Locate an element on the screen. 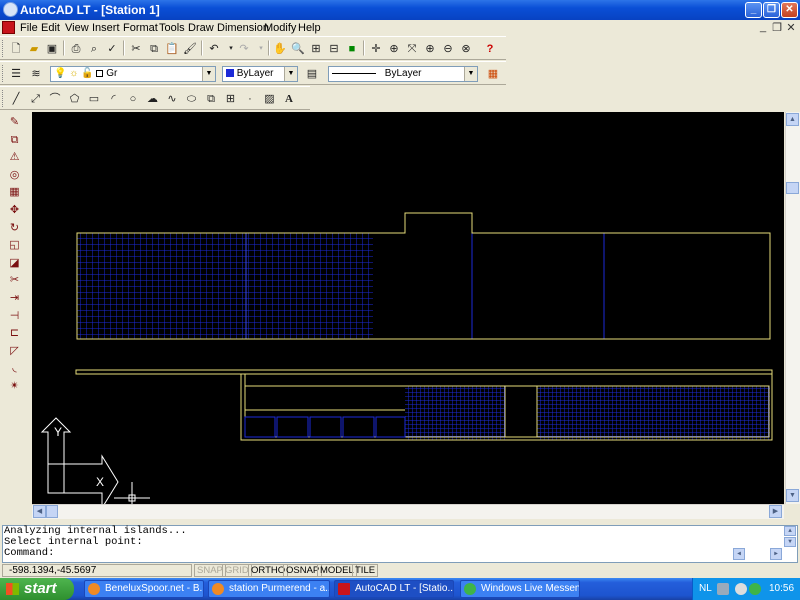  offset-icon: ◎ is located at coordinates (14, 175).